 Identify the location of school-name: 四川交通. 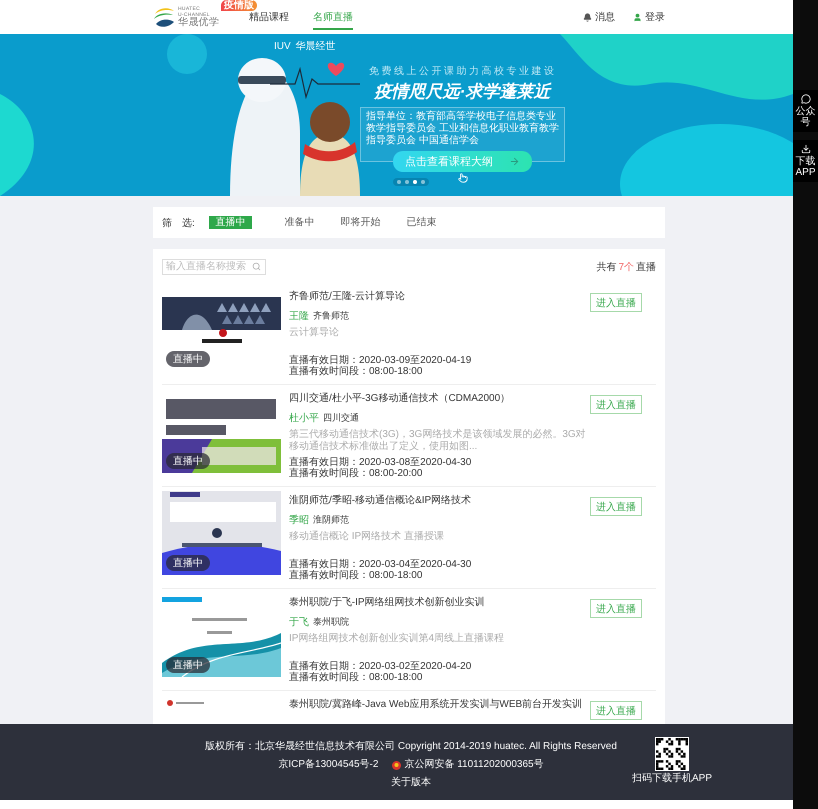
(341, 418).